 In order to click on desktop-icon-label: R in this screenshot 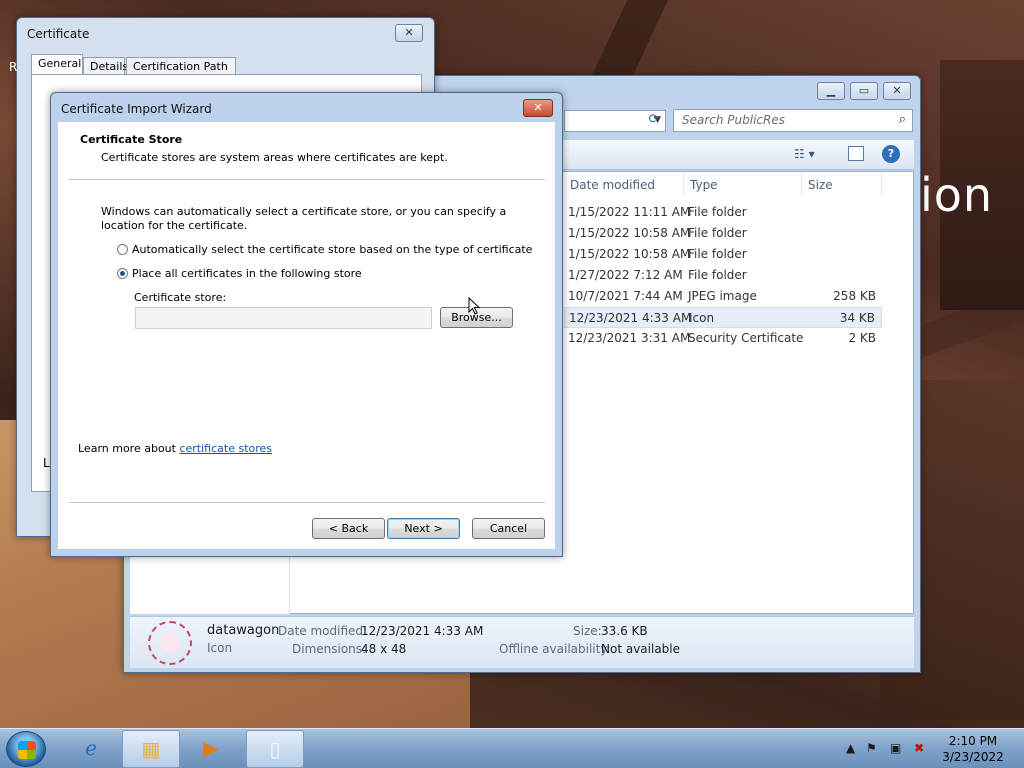, I will do `click(13, 67)`.